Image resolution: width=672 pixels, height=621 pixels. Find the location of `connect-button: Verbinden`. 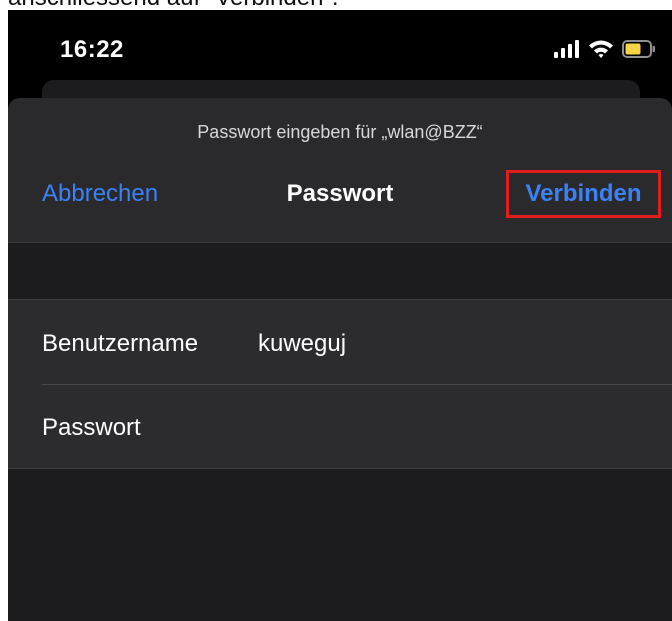

connect-button: Verbinden is located at coordinates (583, 194).